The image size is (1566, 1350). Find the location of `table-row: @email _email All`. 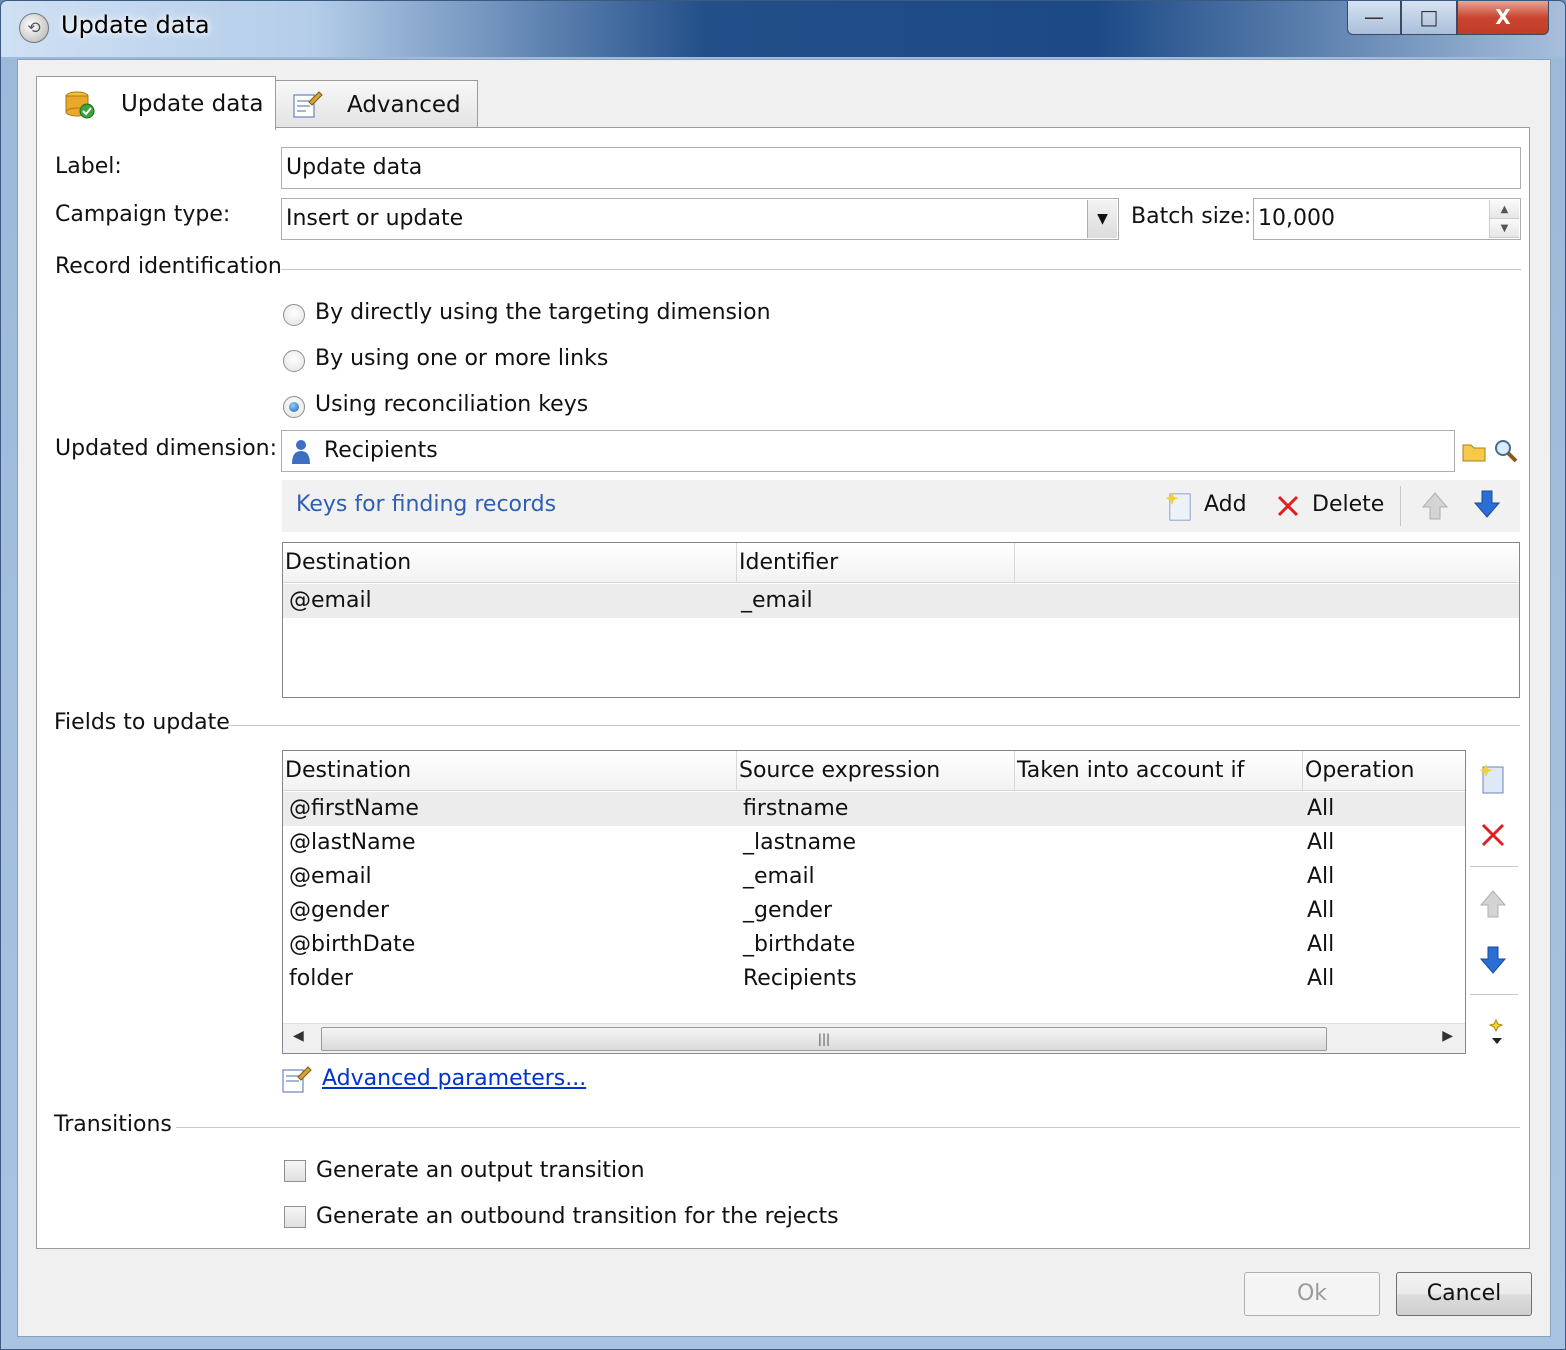

table-row: @email _email All is located at coordinates (874, 877).